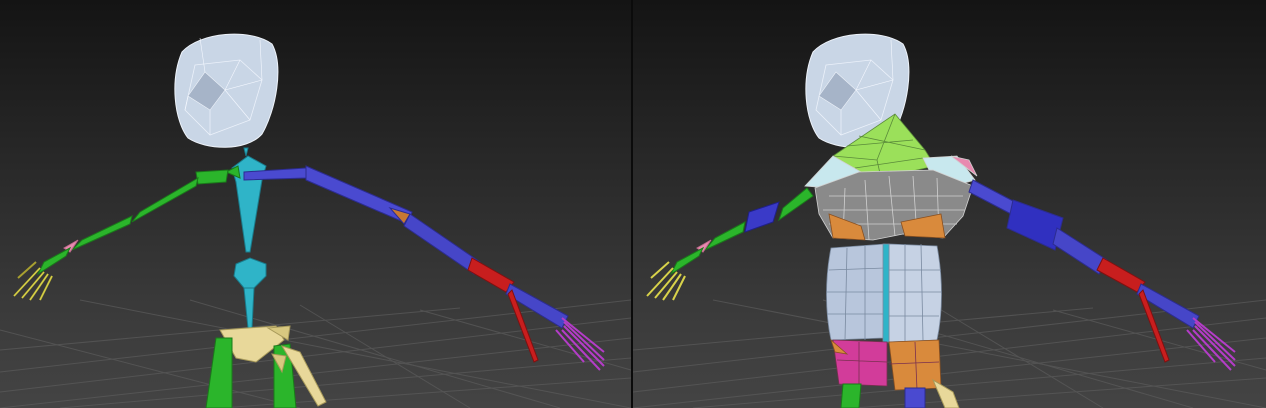 The width and height of the screenshot is (1266, 408). I want to click on torso-mesh, so click(884, 293).